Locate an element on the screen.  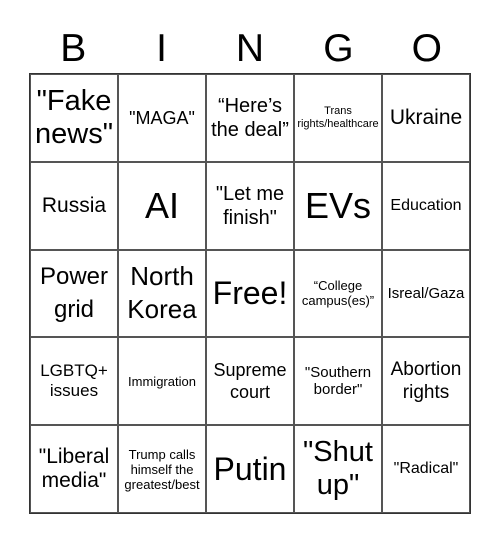
bingo-cell: "Let me finish" is located at coordinates (250, 205).